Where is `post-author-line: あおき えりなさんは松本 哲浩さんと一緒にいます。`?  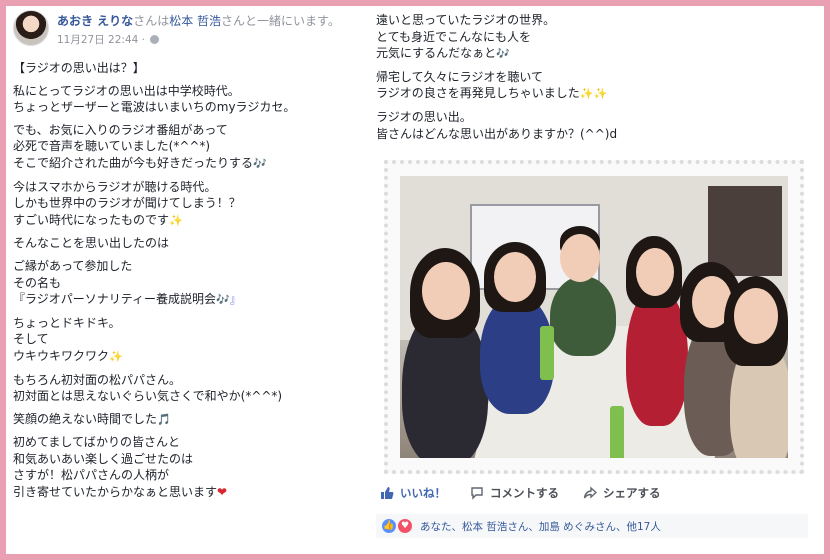 post-author-line: あおき えりなさんは松本 哲浩さんと一緒にいます。 is located at coordinates (198, 20).